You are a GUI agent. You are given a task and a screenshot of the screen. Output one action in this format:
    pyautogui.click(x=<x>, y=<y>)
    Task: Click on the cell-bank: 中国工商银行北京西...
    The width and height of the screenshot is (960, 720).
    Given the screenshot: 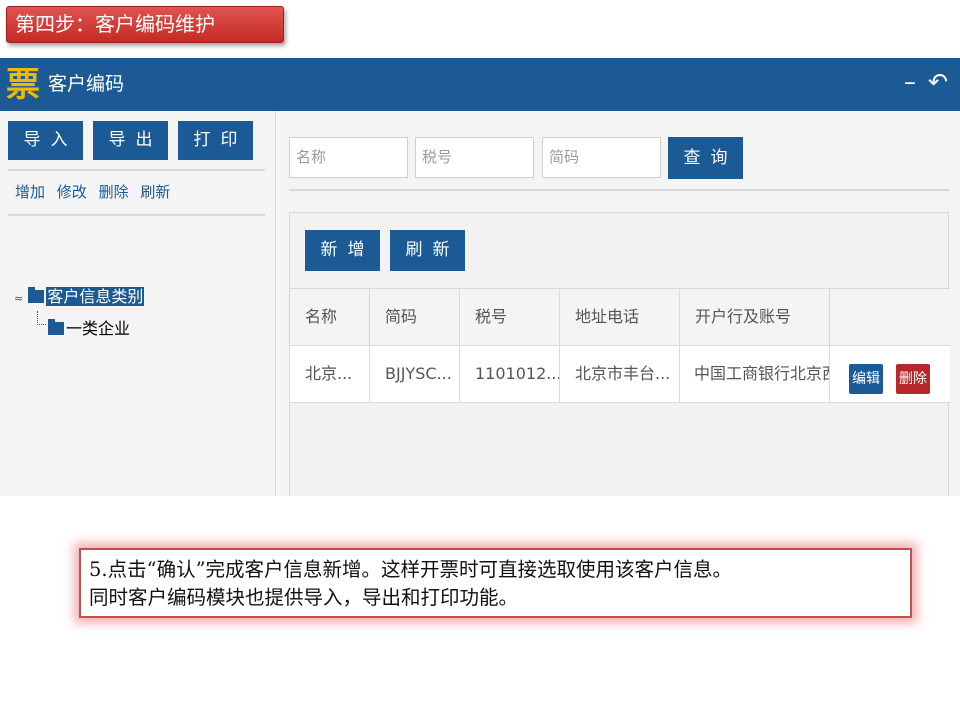 What is the action you would take?
    pyautogui.click(x=755, y=374)
    